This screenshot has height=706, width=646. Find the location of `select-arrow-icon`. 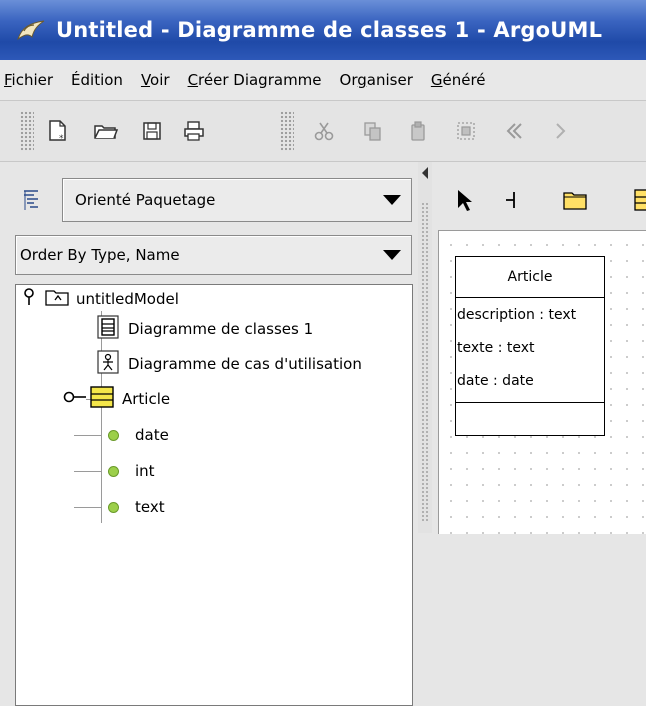

select-arrow-icon is located at coordinates (465, 202).